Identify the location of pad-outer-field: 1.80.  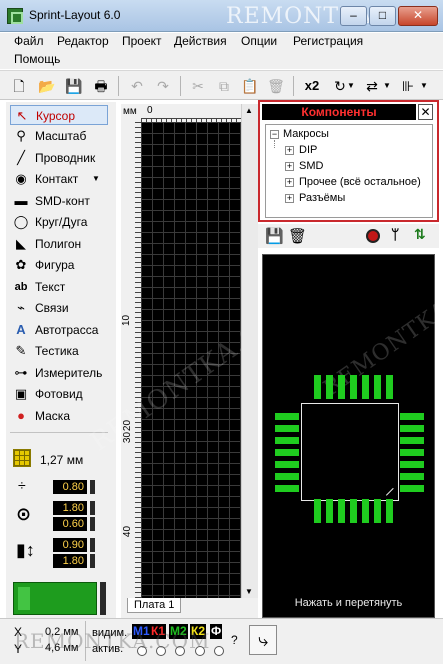
(70, 508).